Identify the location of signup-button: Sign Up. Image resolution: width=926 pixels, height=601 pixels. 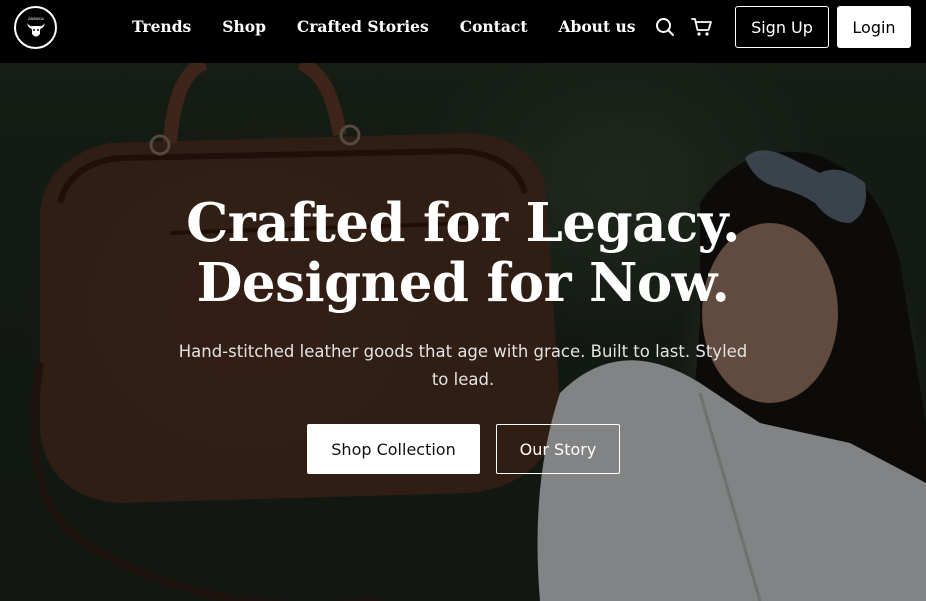
(782, 27).